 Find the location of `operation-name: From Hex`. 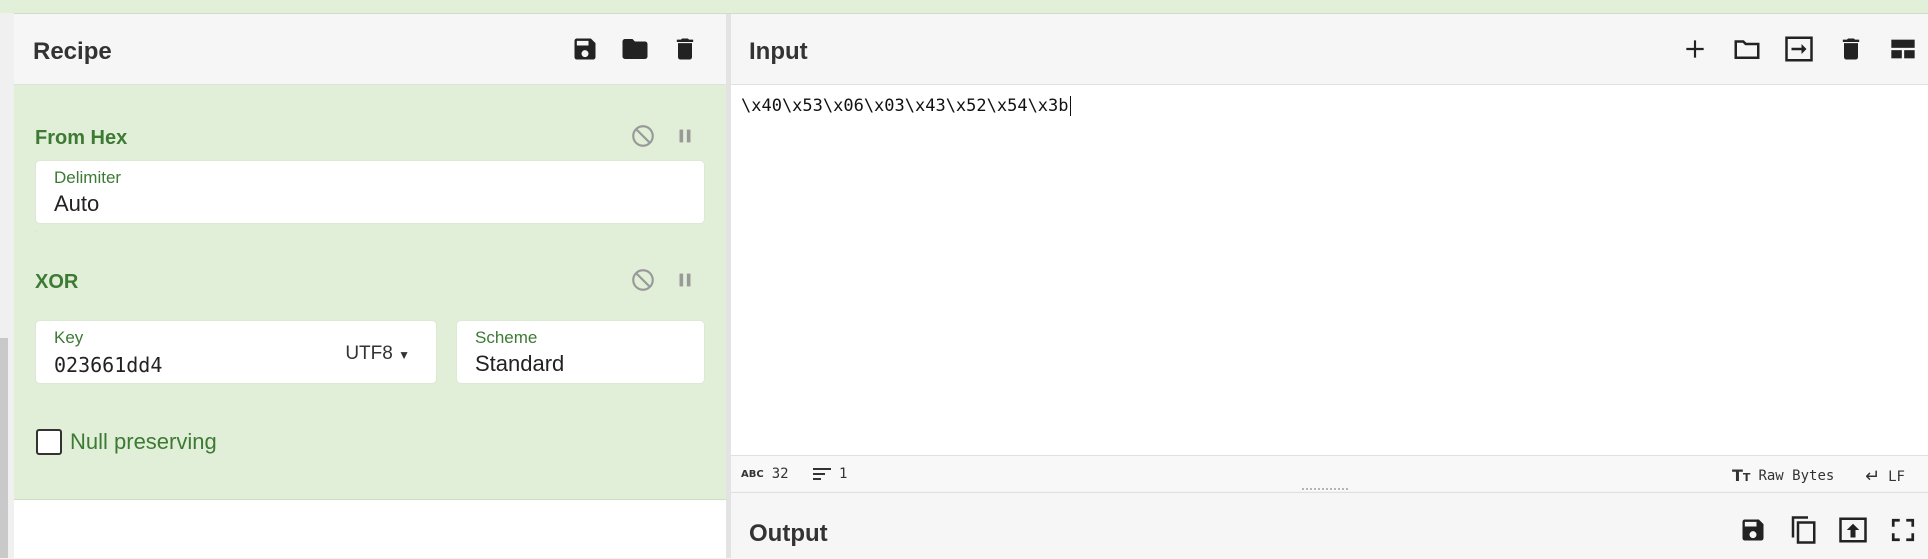

operation-name: From Hex is located at coordinates (81, 138).